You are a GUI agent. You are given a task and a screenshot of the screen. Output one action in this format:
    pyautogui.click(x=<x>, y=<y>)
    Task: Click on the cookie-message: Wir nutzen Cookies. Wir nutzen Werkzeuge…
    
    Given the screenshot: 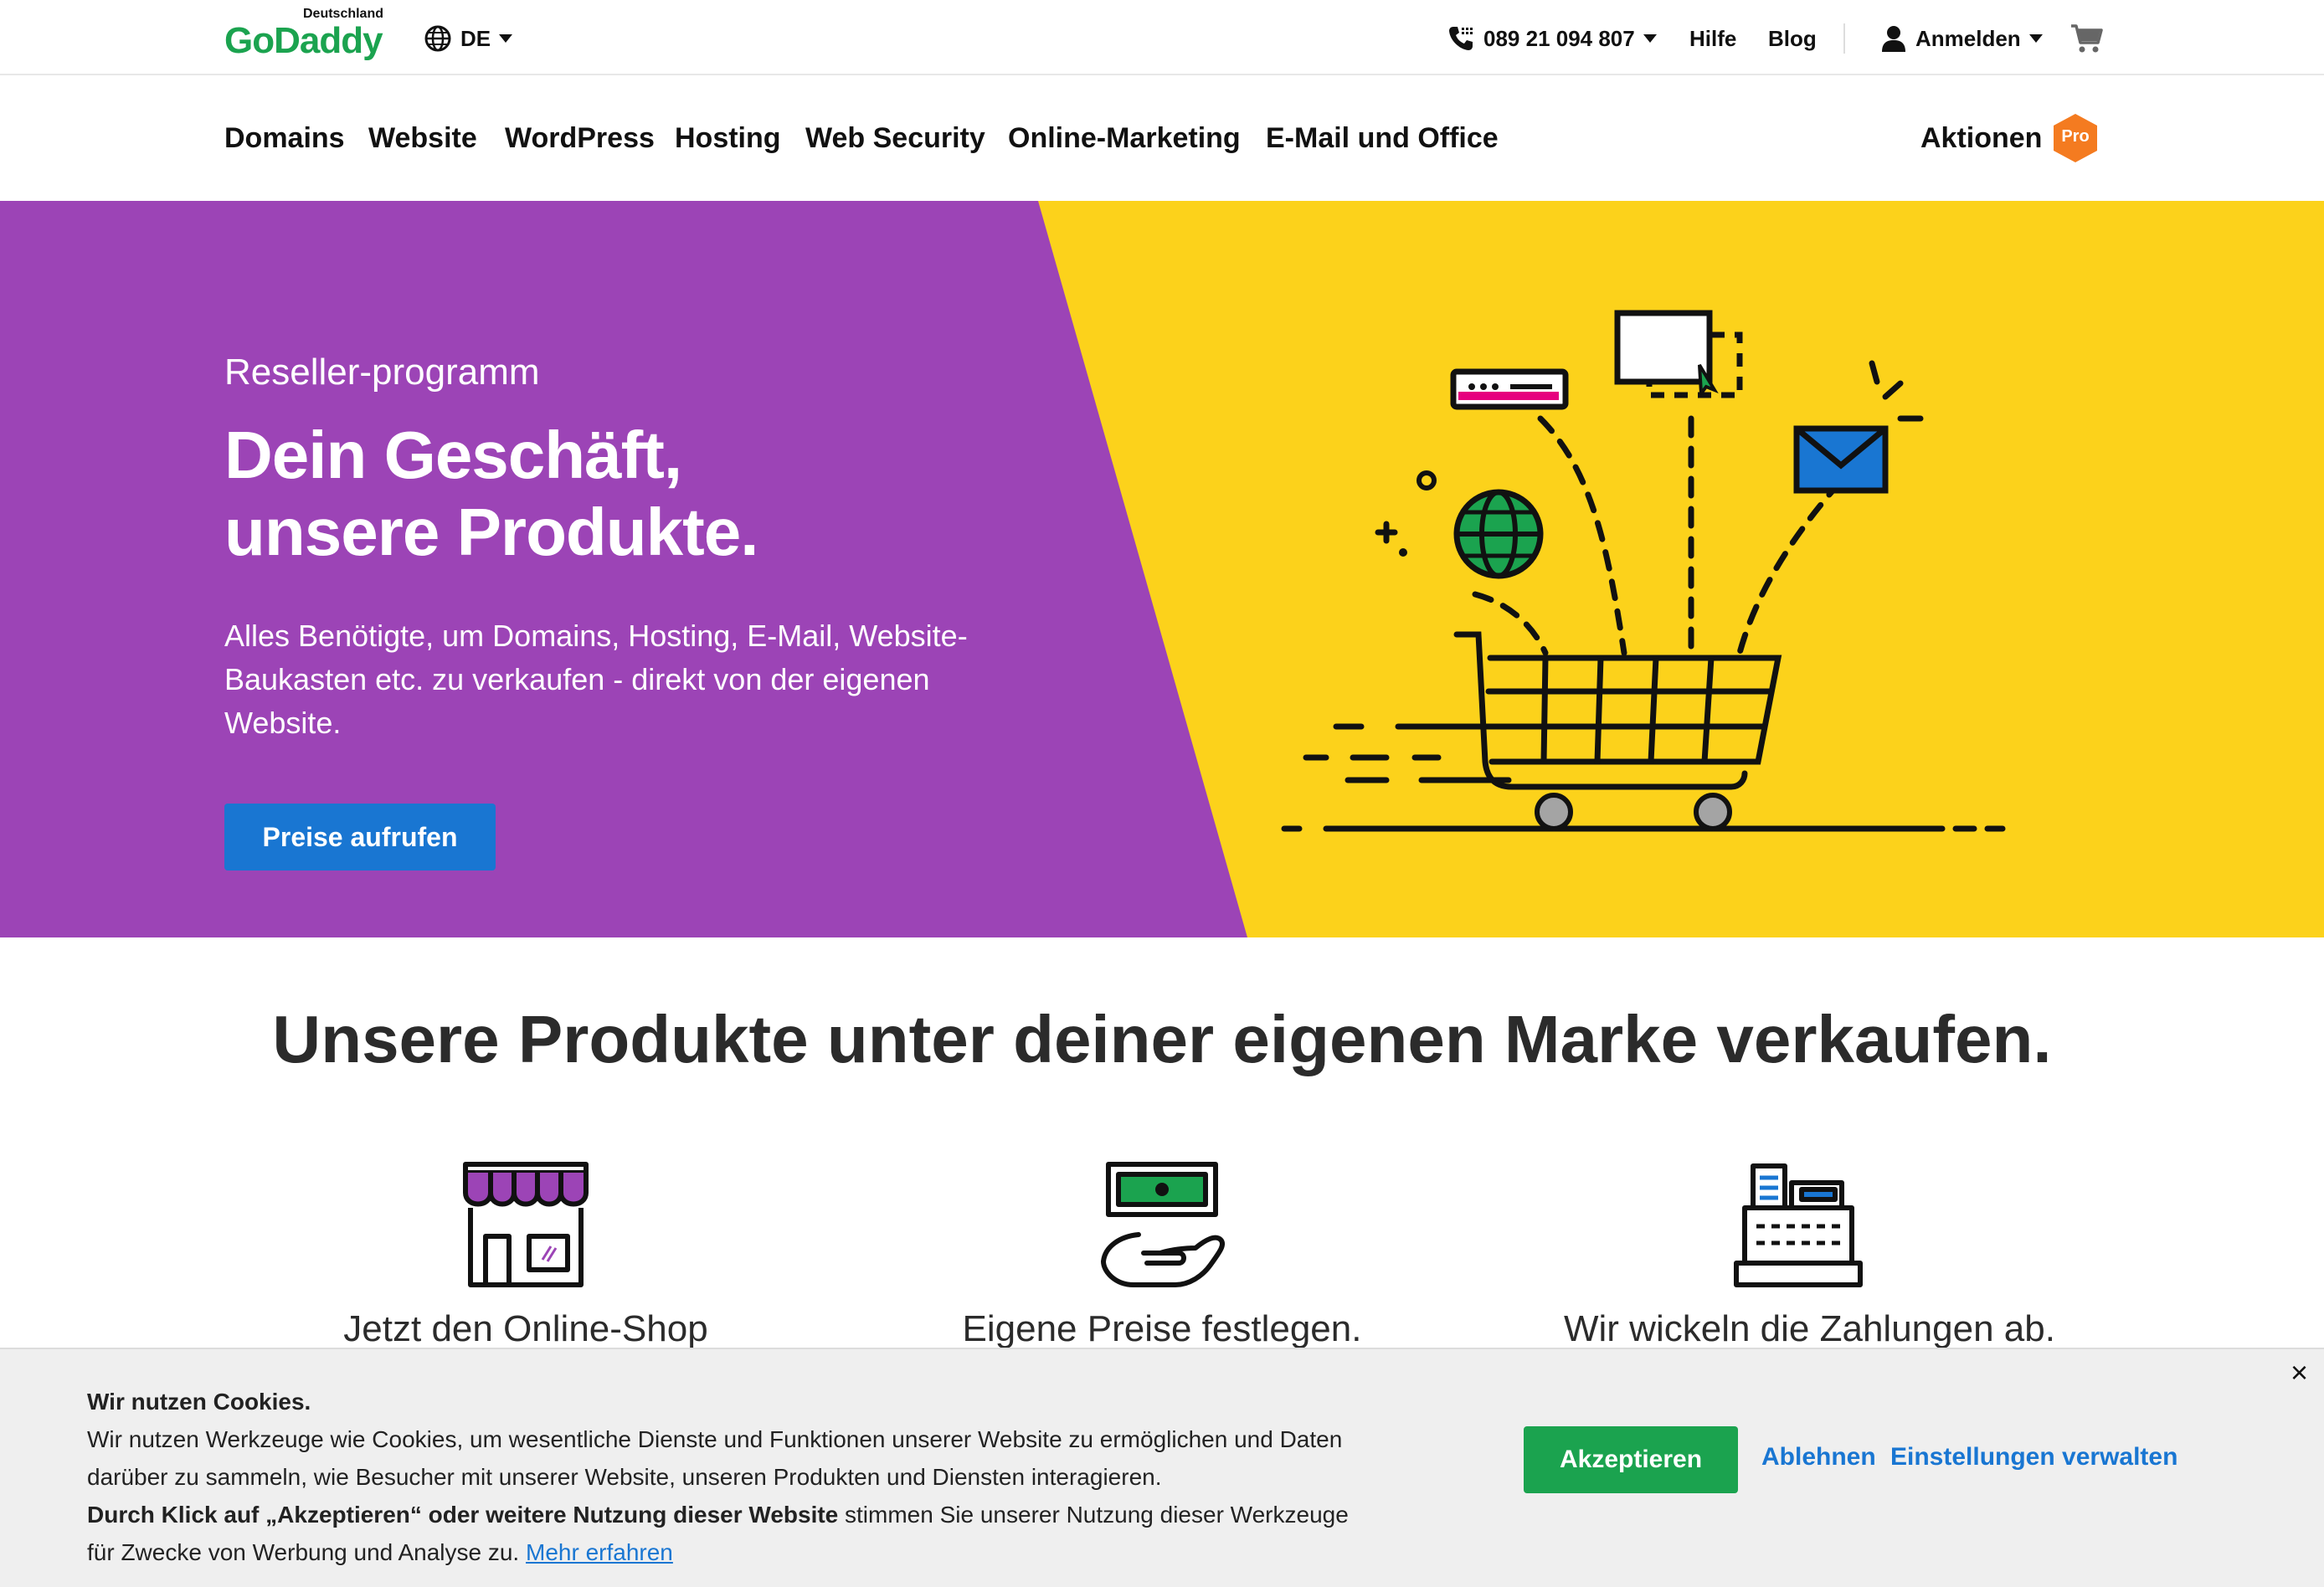 What is the action you would take?
    pyautogui.click(x=723, y=1477)
    